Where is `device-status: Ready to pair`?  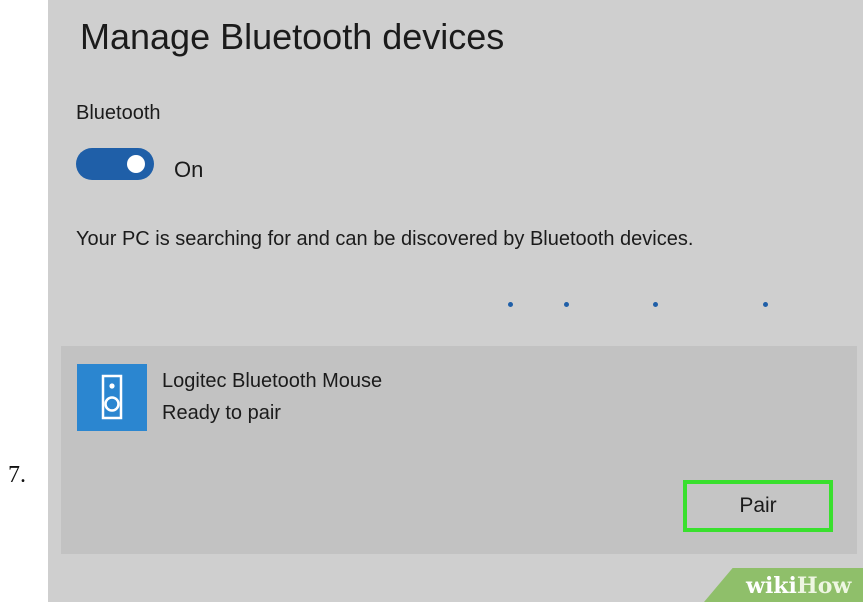
device-status: Ready to pair is located at coordinates (221, 413).